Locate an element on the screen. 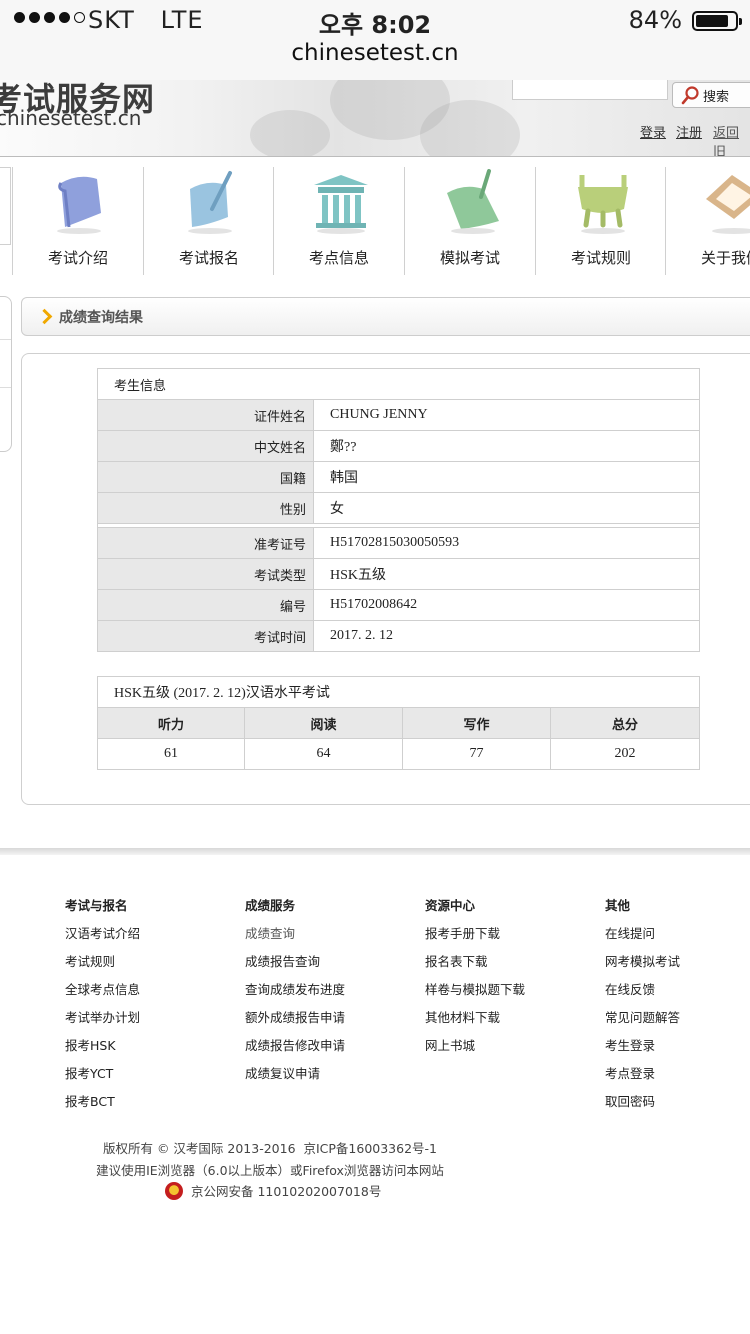 The width and height of the screenshot is (750, 1334). nav-item-exam-rules: 考试规则 is located at coordinates (601, 222).